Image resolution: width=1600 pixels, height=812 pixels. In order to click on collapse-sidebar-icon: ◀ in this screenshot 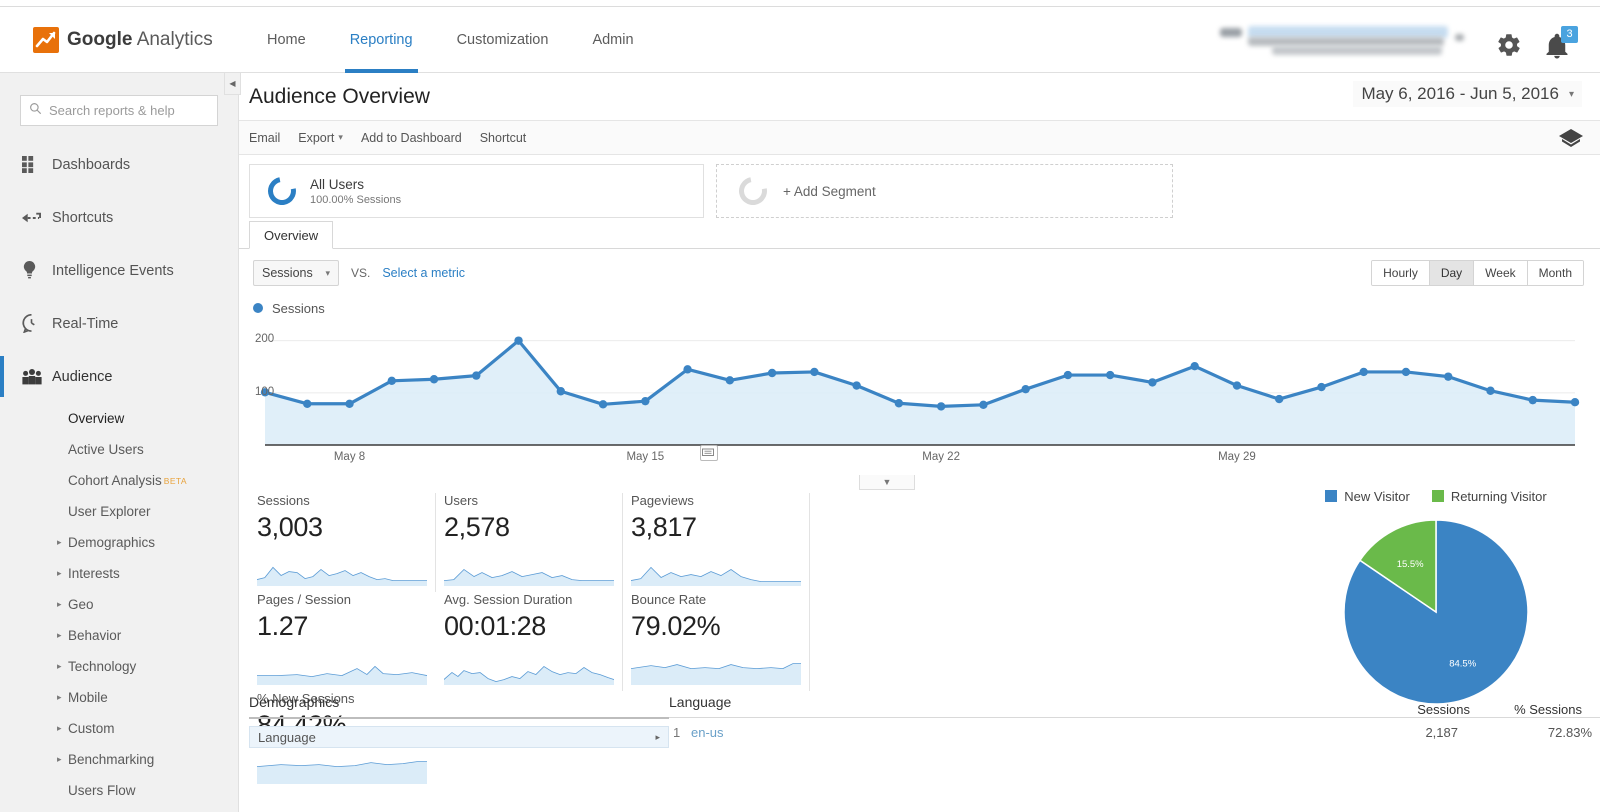, I will do `click(232, 84)`.